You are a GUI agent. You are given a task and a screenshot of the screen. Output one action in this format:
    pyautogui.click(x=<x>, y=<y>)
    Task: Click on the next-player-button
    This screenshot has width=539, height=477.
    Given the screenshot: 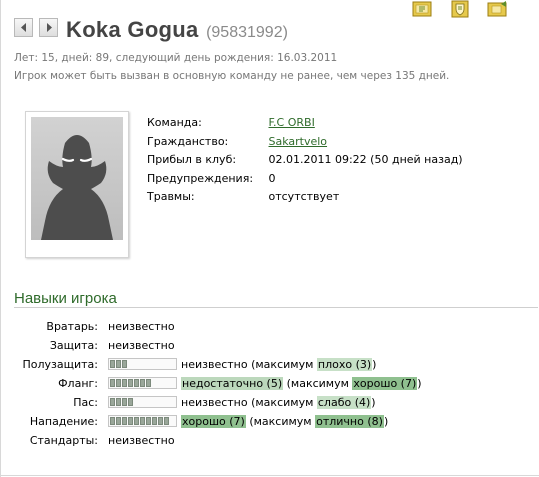 What is the action you would take?
    pyautogui.click(x=48, y=27)
    